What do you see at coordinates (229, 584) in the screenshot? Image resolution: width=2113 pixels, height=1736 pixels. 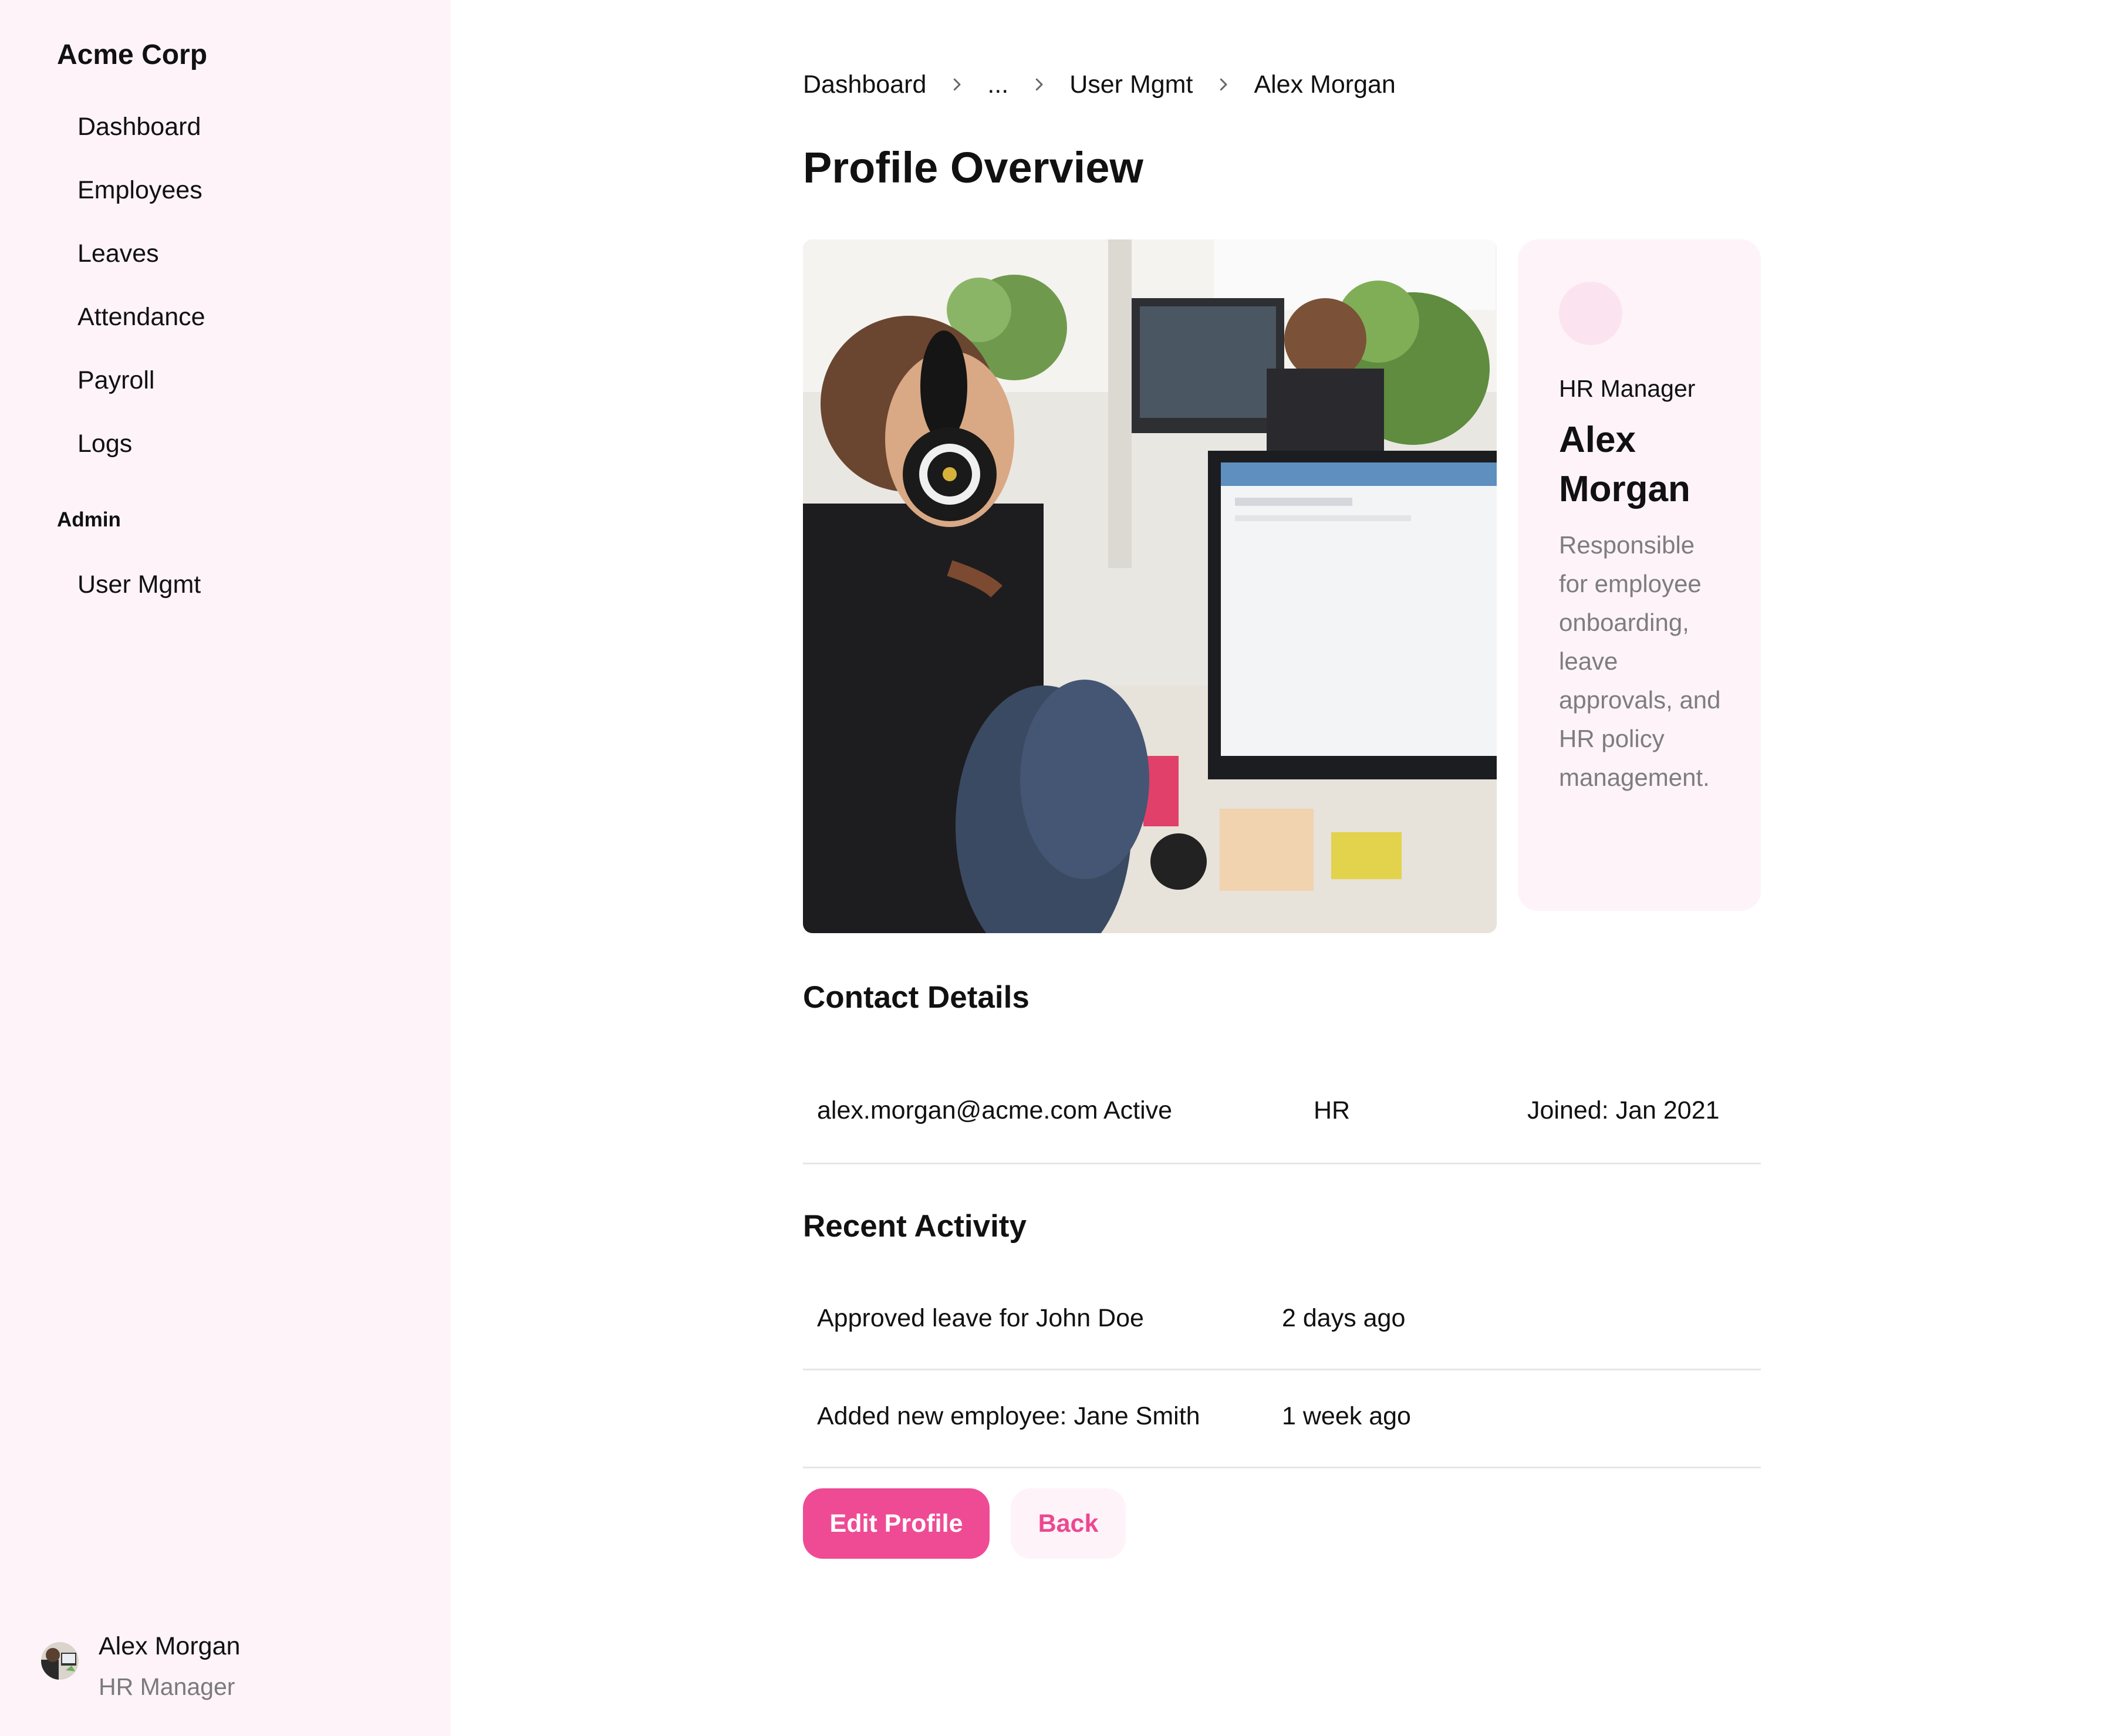 I see `sidebar-item-user-mgmt: User Mgmt` at bounding box center [229, 584].